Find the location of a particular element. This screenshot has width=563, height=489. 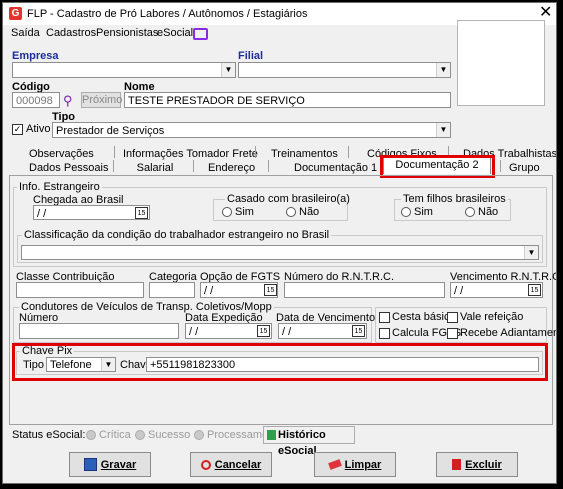

menu-pensionistas: Pensionistas is located at coordinates (127, 33).